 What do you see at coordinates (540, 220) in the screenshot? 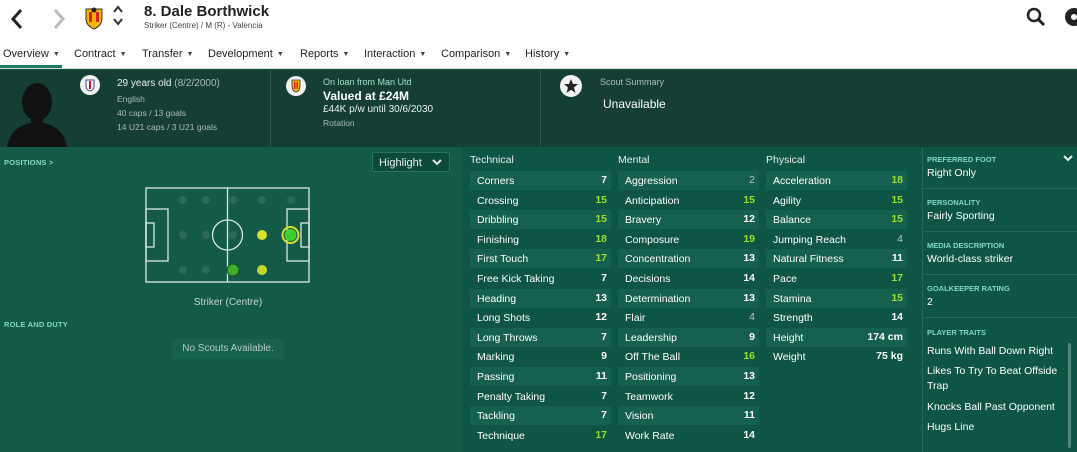
I see `attribute-row-dribbling: Dribbling 15` at bounding box center [540, 220].